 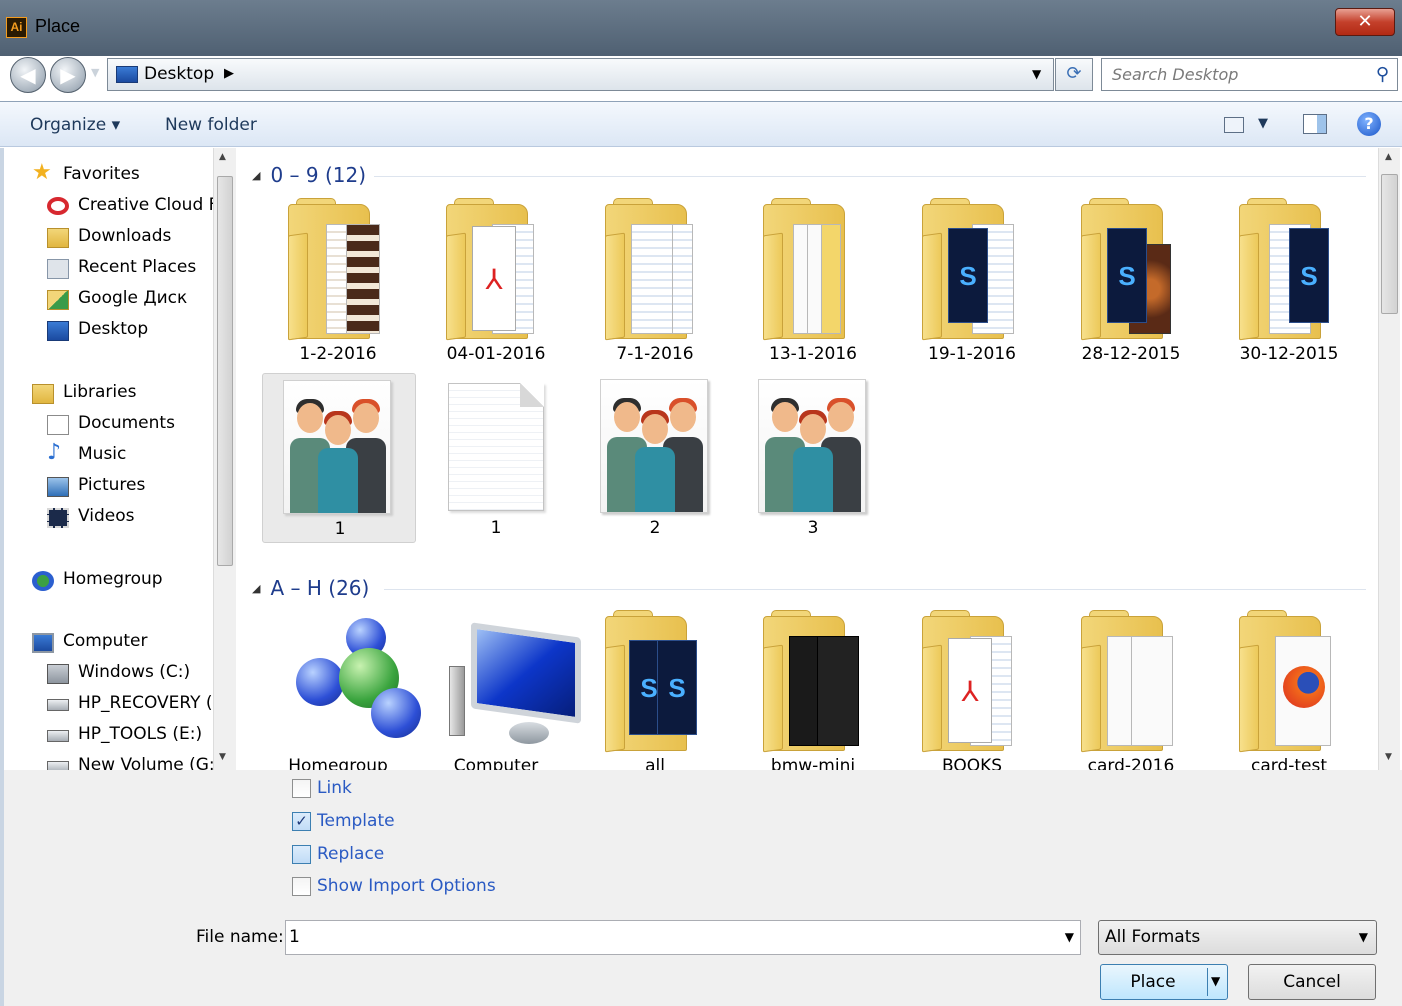 What do you see at coordinates (301, 886) in the screenshot?
I see `show-import-options-checkbox` at bounding box center [301, 886].